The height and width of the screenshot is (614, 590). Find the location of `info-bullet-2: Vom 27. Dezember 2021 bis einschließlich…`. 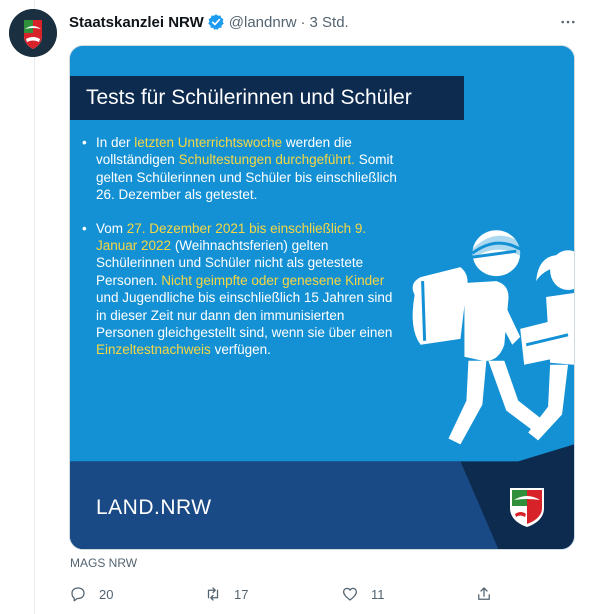

info-bullet-2: Vom 27. Dezember 2021 bis einschließlich… is located at coordinates (240, 289).